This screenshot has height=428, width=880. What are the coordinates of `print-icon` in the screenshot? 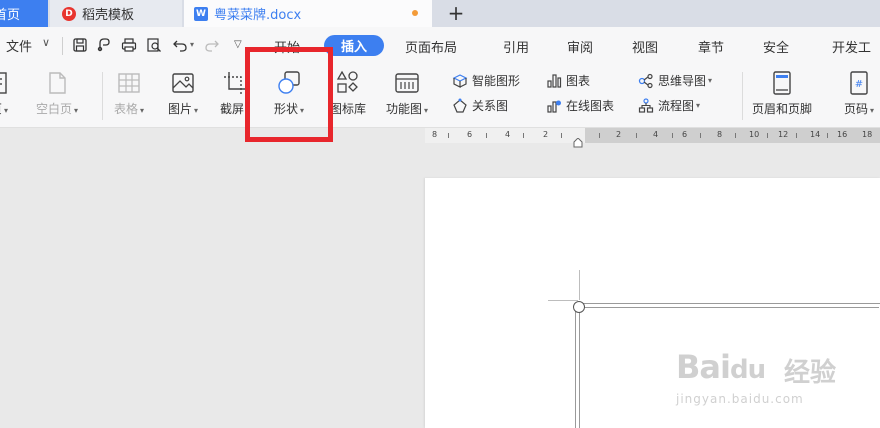 It's located at (129, 45).